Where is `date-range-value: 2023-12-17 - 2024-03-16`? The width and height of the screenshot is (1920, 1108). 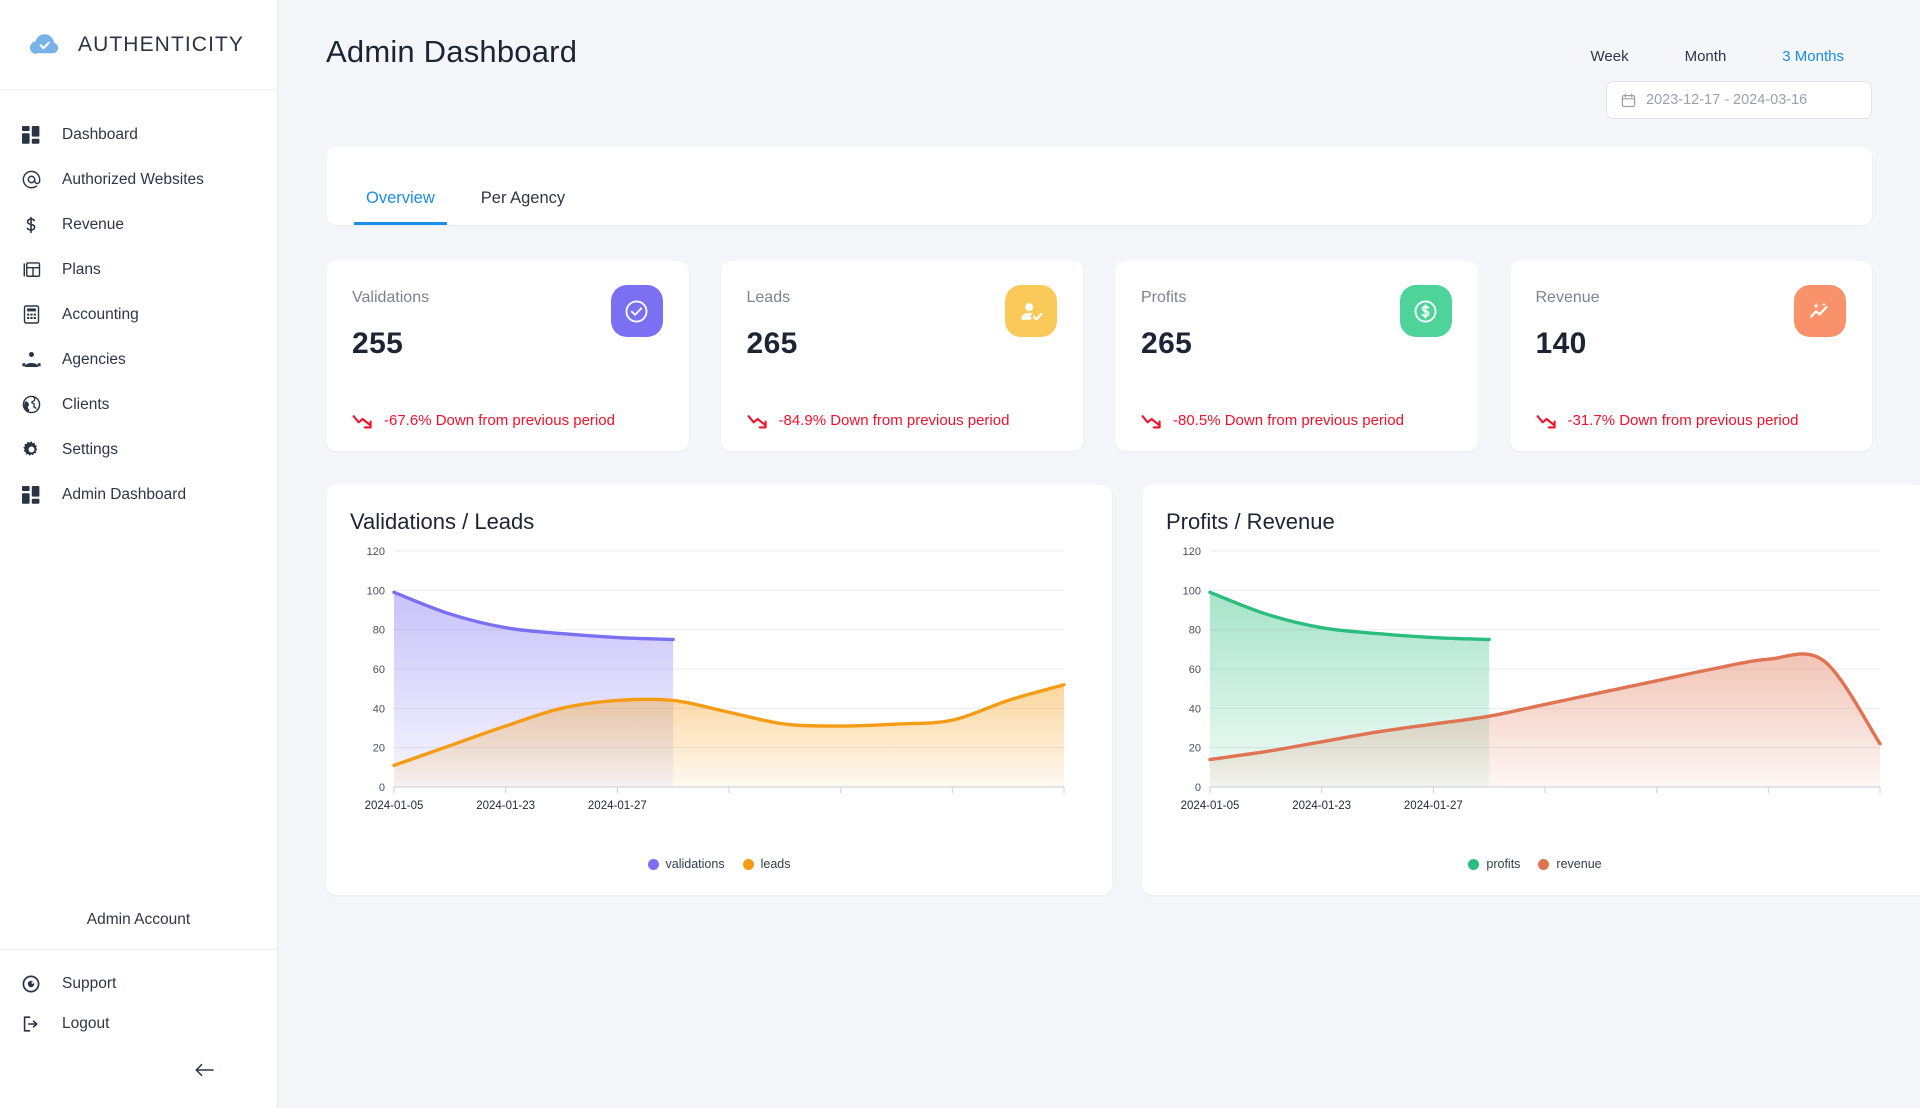
date-range-value: 2023-12-17 - 2024-03-16 is located at coordinates (1727, 100).